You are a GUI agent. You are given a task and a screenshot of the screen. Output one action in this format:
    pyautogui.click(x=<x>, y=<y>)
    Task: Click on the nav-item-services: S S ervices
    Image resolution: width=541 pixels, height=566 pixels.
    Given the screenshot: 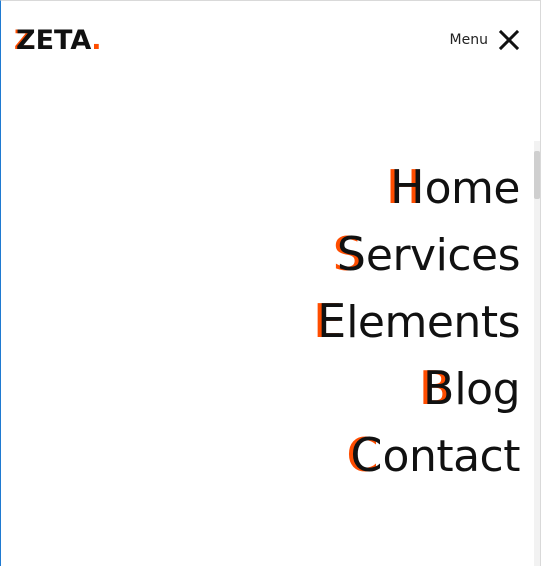 What is the action you would take?
    pyautogui.click(x=427, y=254)
    